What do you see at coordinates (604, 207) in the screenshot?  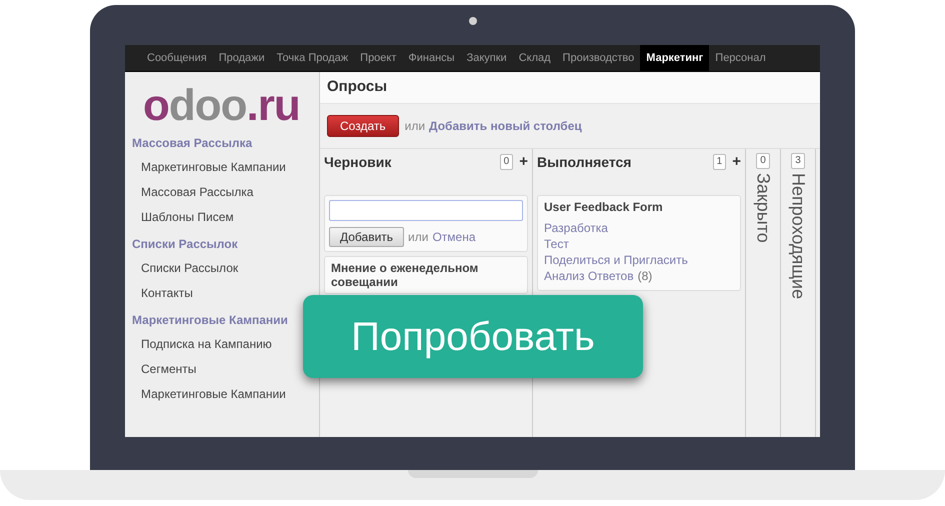 I see `card-title: User Feedback Form` at bounding box center [604, 207].